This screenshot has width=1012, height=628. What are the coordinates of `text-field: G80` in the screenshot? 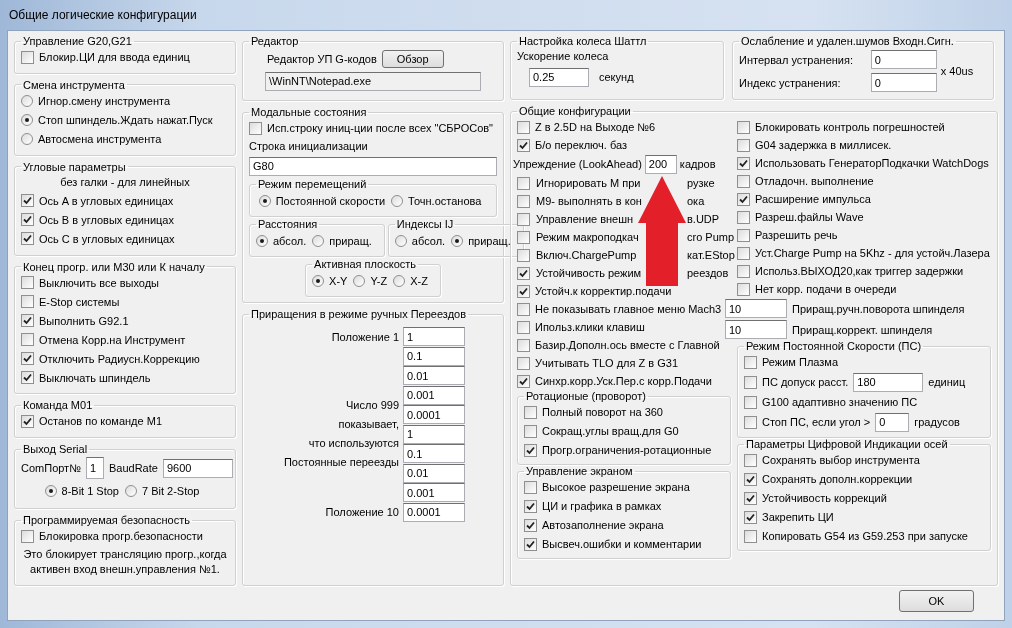 It's located at (373, 166).